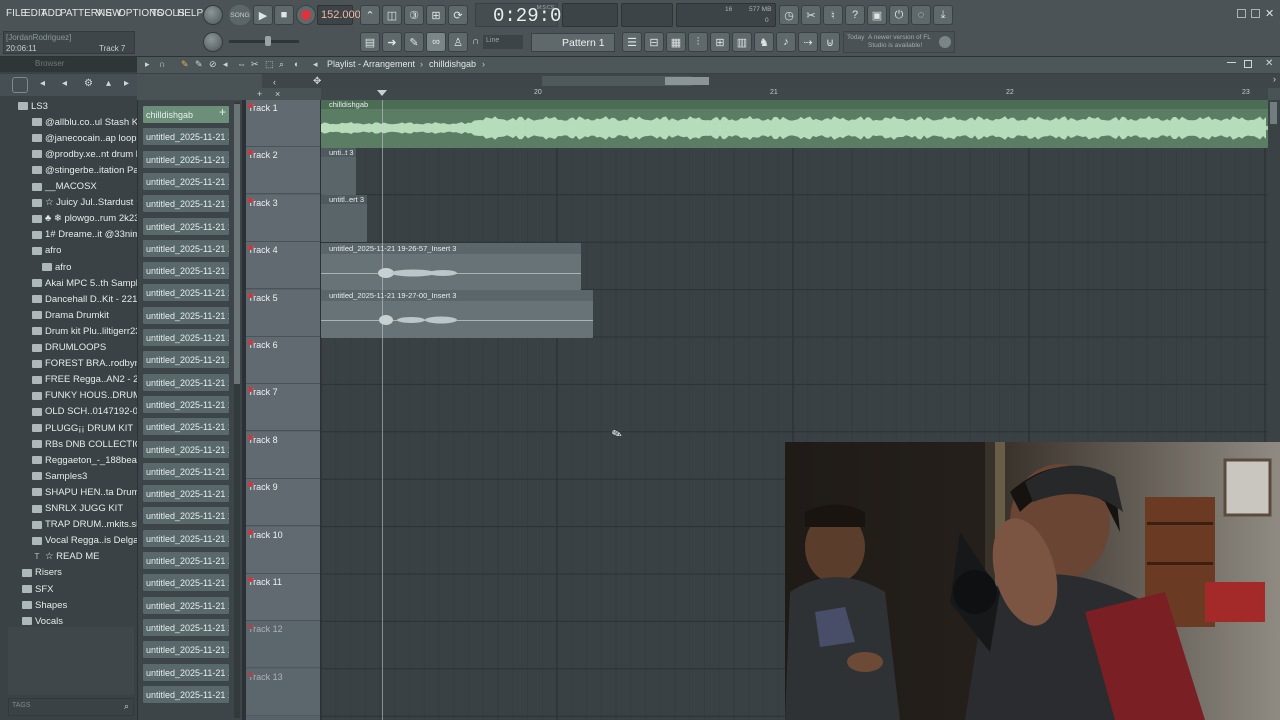 The height and width of the screenshot is (720, 1280). Describe the element at coordinates (199, 64) in the screenshot. I see `paint-icon: ✎` at that location.